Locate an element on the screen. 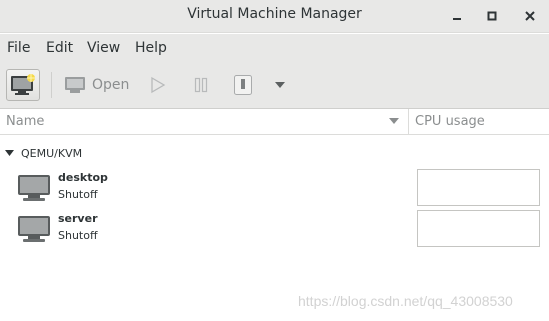 The image size is (549, 321). watermark: https://blog.csdn.net/qq_43008530 is located at coordinates (405, 301).